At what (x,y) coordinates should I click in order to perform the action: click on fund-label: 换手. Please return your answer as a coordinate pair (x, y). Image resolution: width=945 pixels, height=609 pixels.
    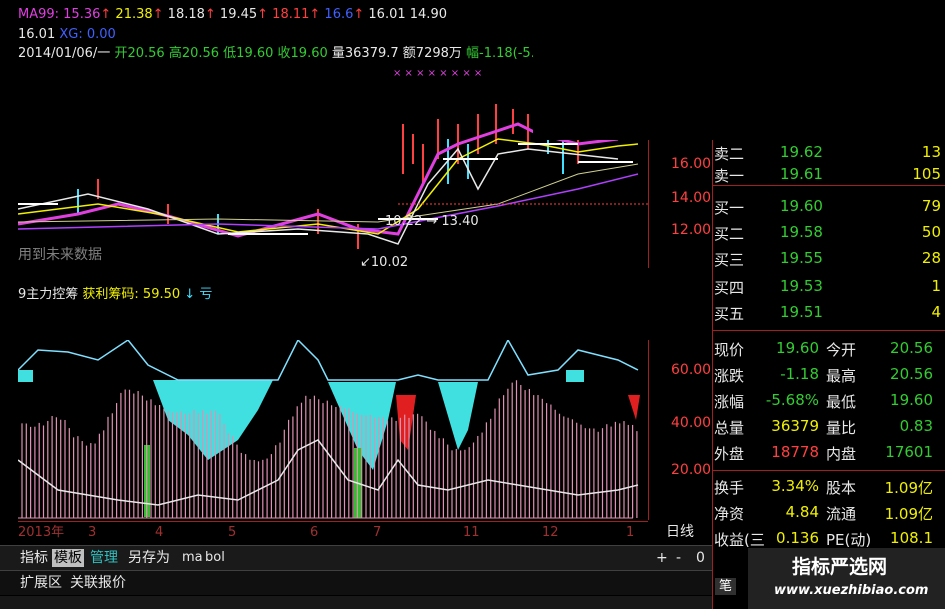
    Looking at the image, I should click on (729, 488).